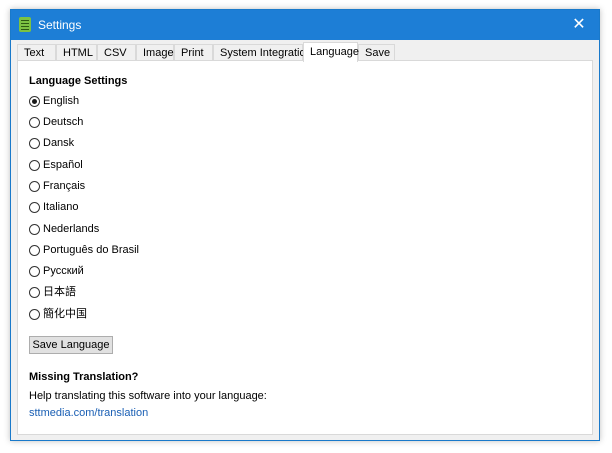 The height and width of the screenshot is (453, 612). Describe the element at coordinates (193, 52) in the screenshot. I see `tab-print: Print` at that location.